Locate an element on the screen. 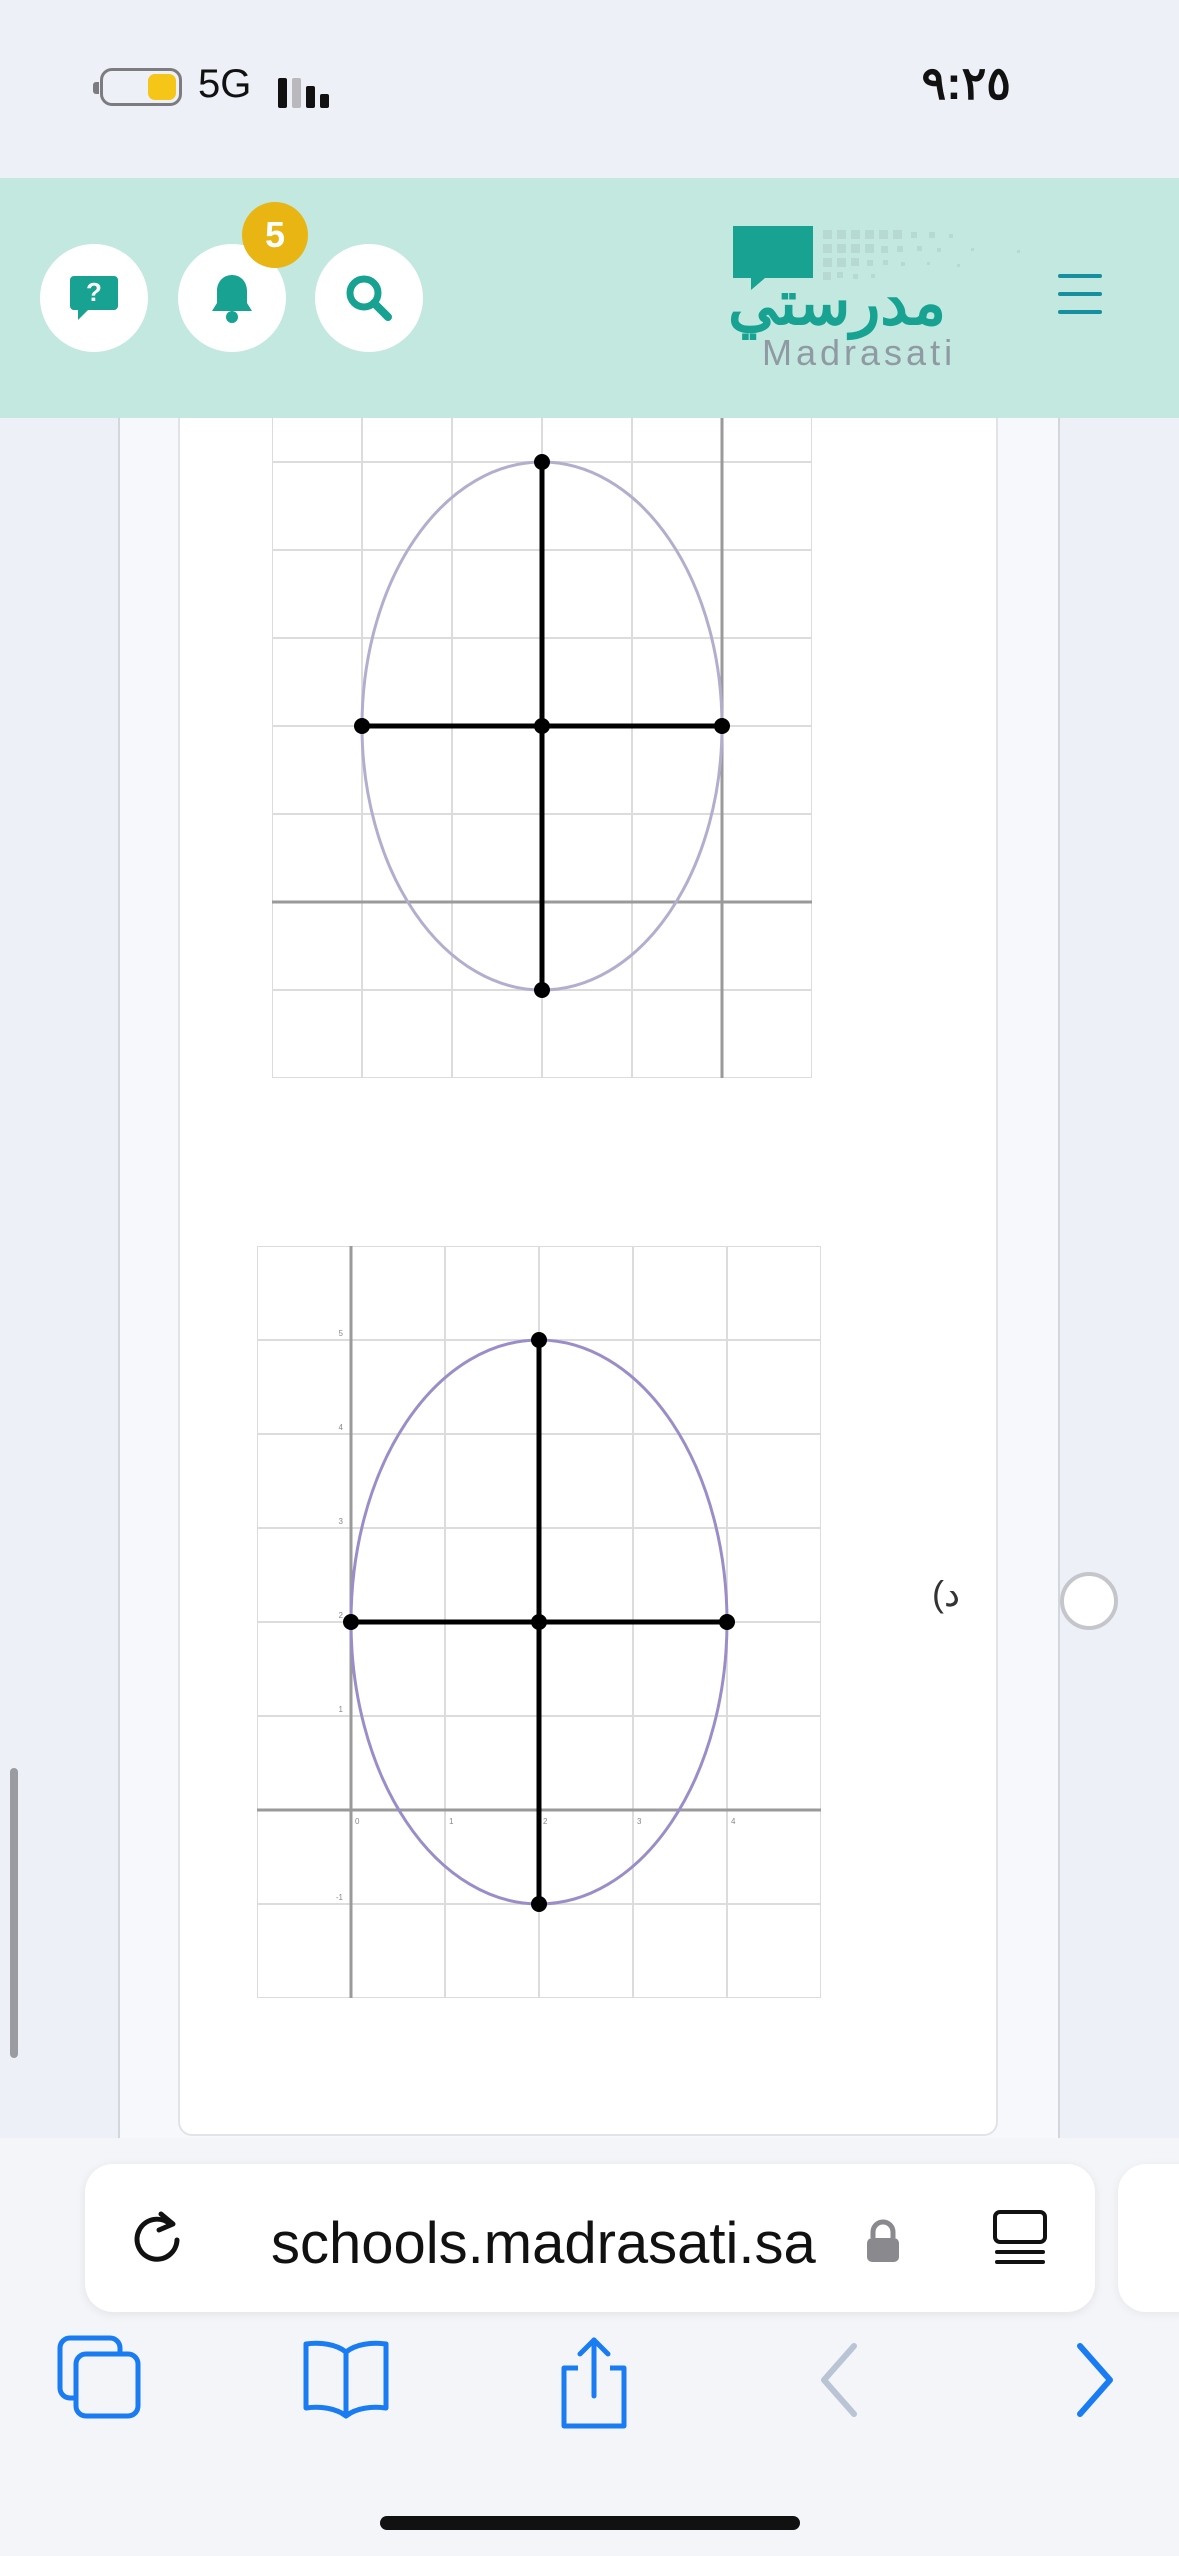  share-icon is located at coordinates (594, 2384).